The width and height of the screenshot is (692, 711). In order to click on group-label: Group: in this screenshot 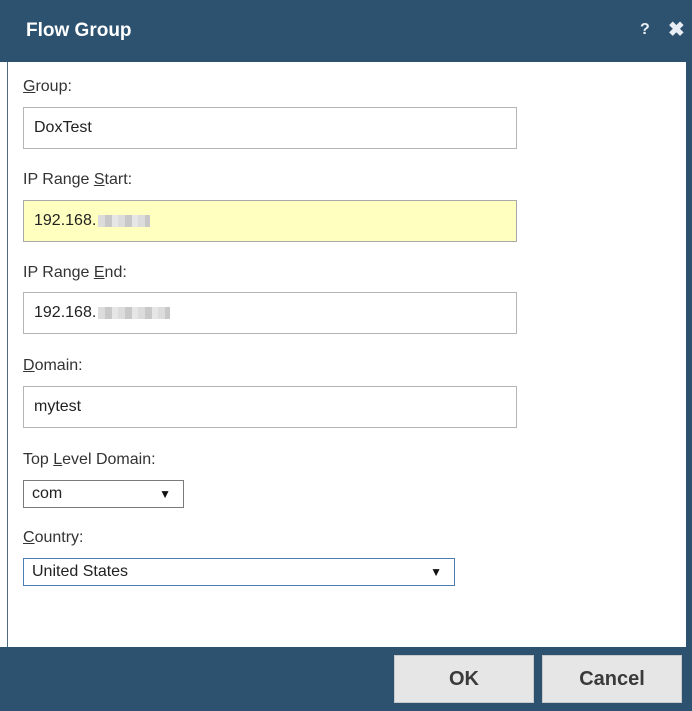, I will do `click(47, 87)`.